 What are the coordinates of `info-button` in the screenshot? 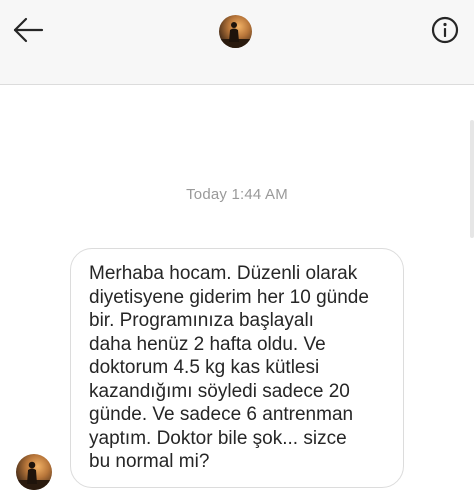 It's located at (445, 30).